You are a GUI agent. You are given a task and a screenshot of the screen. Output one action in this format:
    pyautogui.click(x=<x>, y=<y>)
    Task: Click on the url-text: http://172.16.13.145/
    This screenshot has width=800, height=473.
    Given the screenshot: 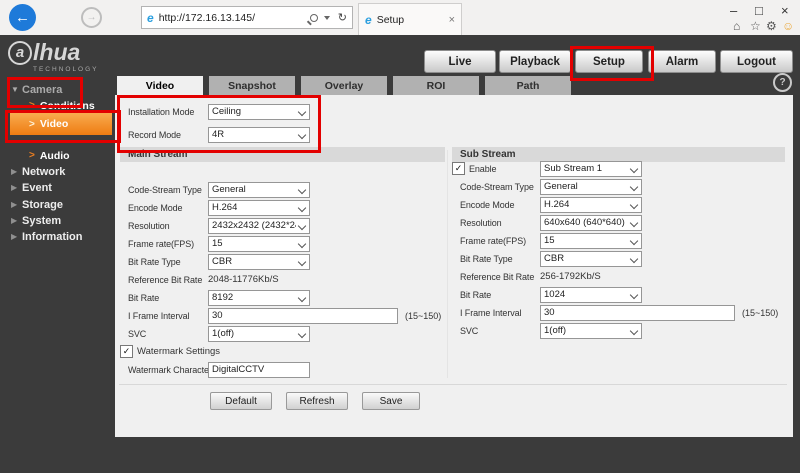 What is the action you would take?
    pyautogui.click(x=207, y=17)
    